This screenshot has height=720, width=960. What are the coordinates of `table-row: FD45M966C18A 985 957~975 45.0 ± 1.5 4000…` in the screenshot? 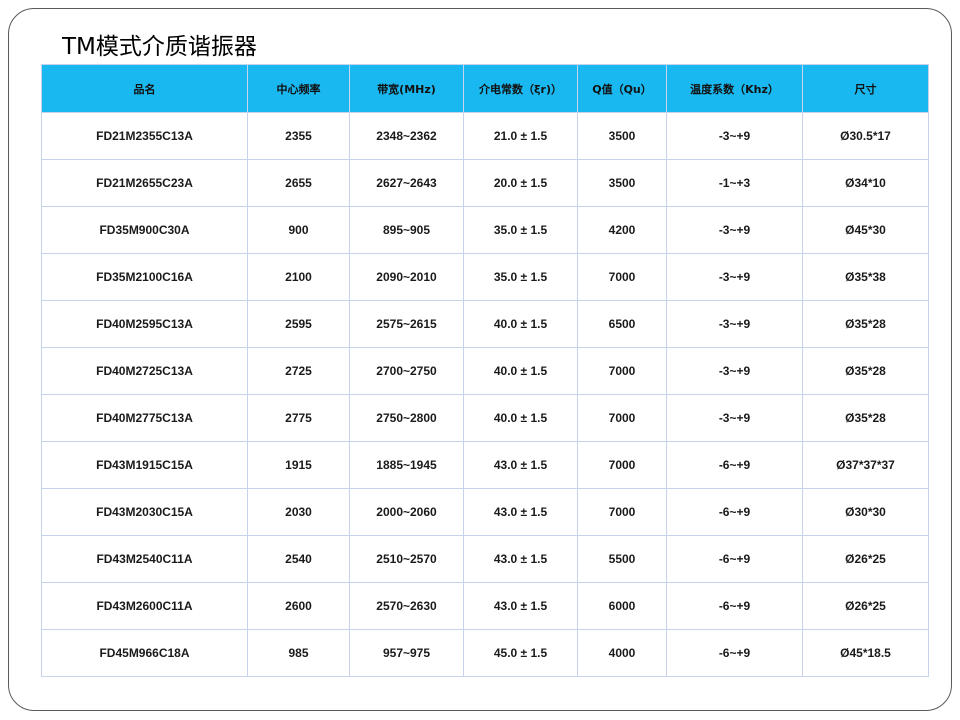 It's located at (485, 653).